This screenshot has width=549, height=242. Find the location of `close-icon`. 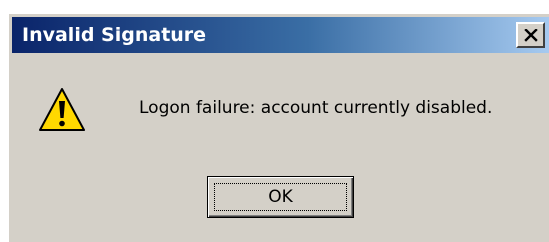

close-icon is located at coordinates (530, 35).